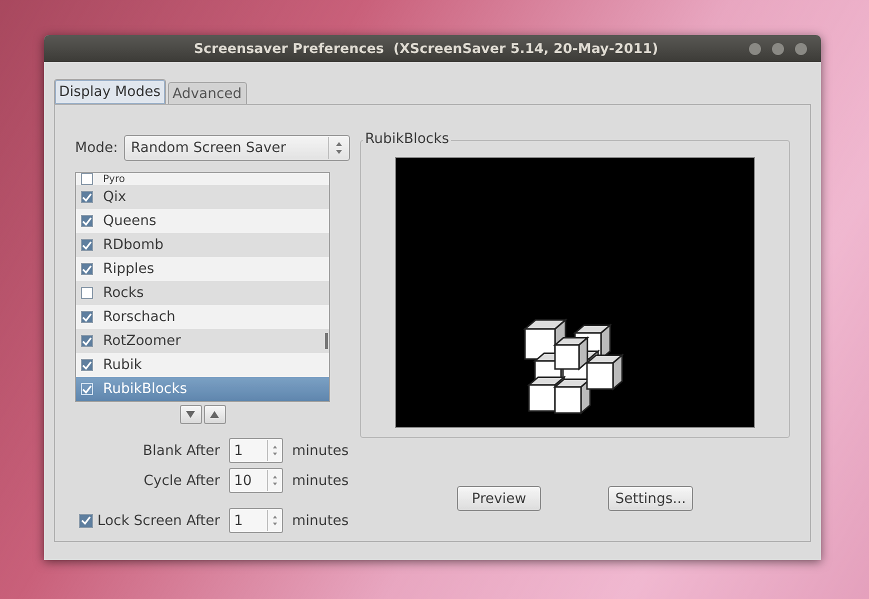 The image size is (869, 599). I want to click on mode-label: Mode:, so click(96, 148).